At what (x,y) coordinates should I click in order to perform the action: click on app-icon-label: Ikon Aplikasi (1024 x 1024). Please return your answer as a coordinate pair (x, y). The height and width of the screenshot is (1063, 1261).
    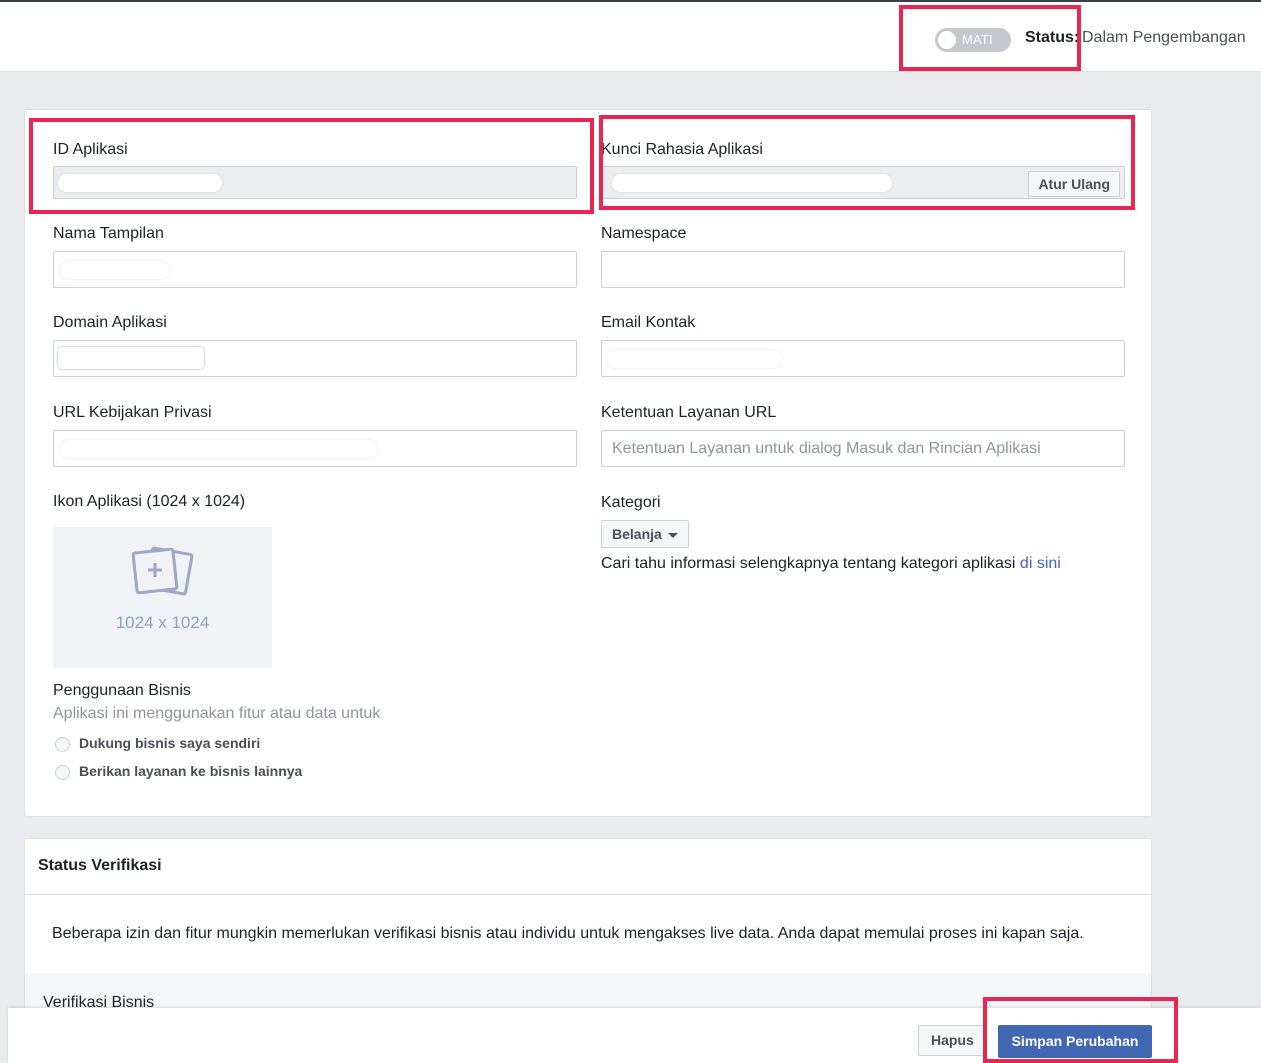
    Looking at the image, I should click on (149, 501).